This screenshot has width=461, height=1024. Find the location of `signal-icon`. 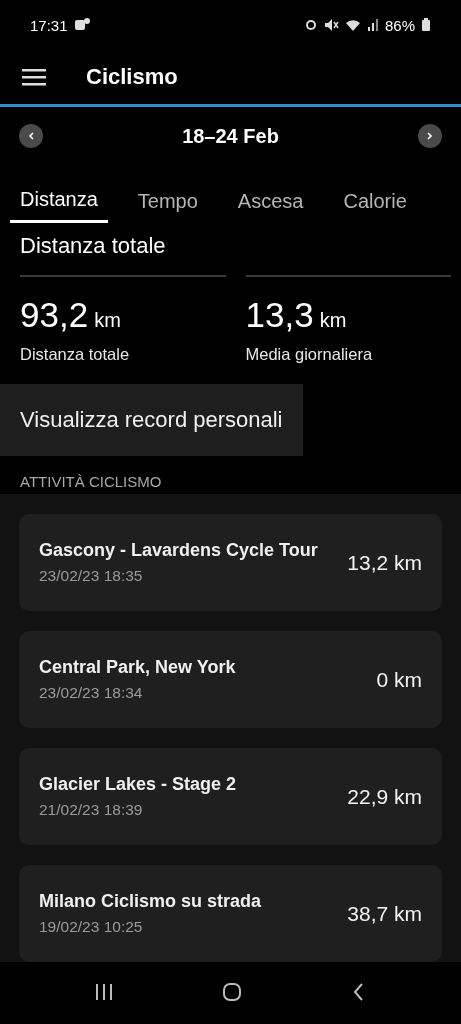

signal-icon is located at coordinates (372, 25).